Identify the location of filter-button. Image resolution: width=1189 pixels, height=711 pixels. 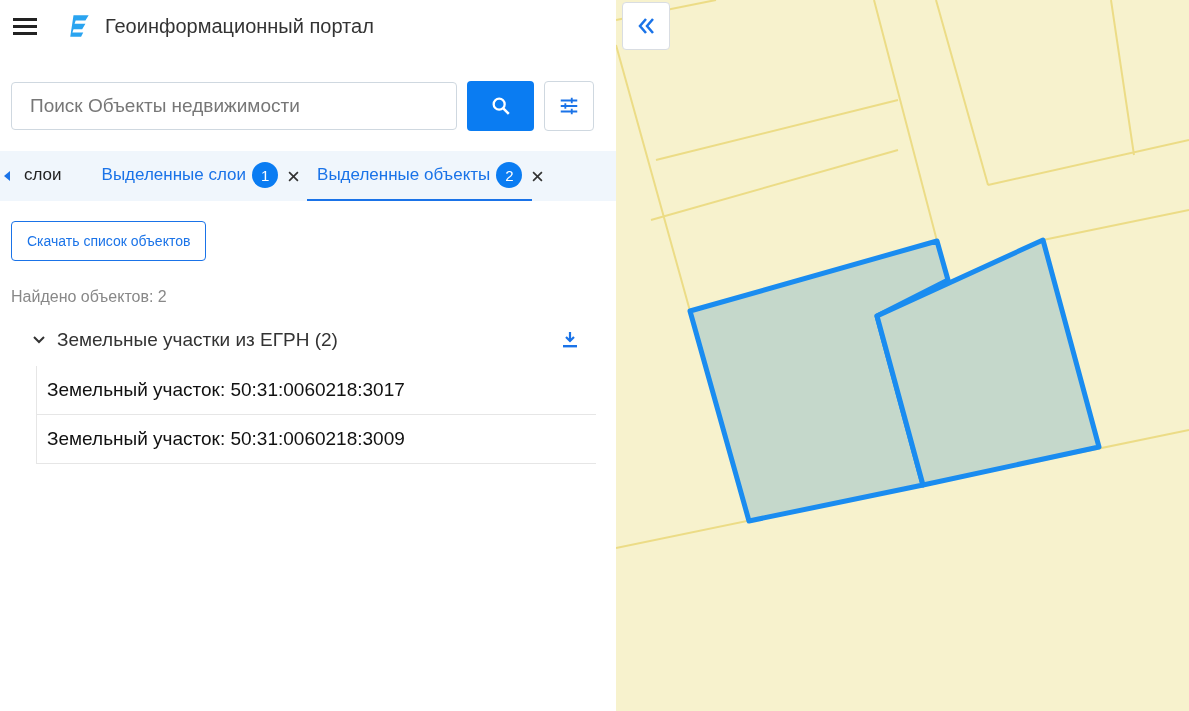
(569, 106).